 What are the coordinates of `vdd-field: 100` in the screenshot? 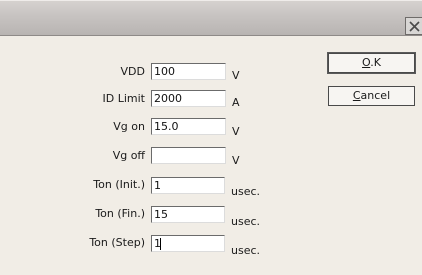 It's located at (188, 71).